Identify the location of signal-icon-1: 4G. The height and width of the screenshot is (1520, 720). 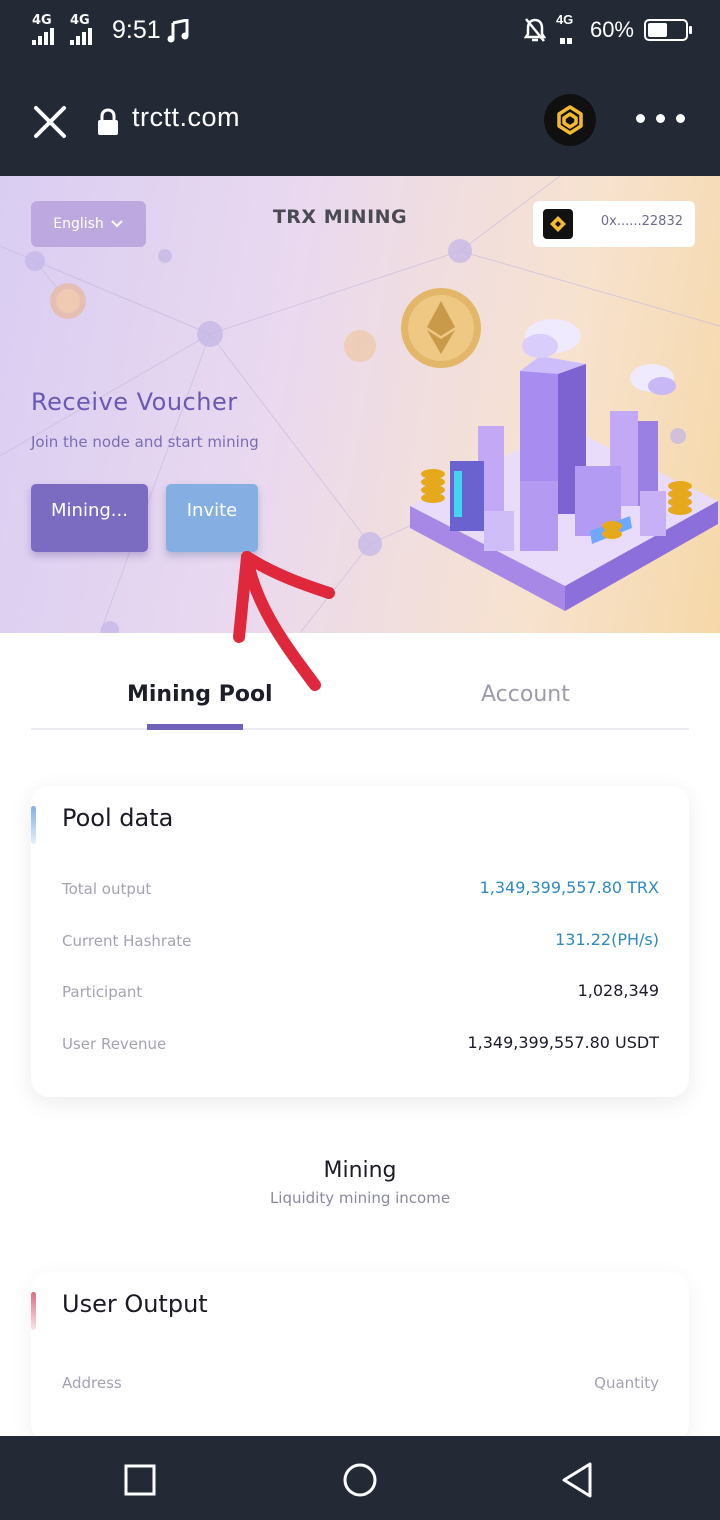
(48, 29).